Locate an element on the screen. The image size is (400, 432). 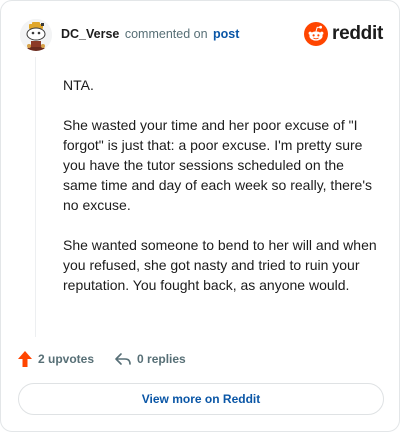
upvotes-count: 2 upvotes is located at coordinates (66, 359).